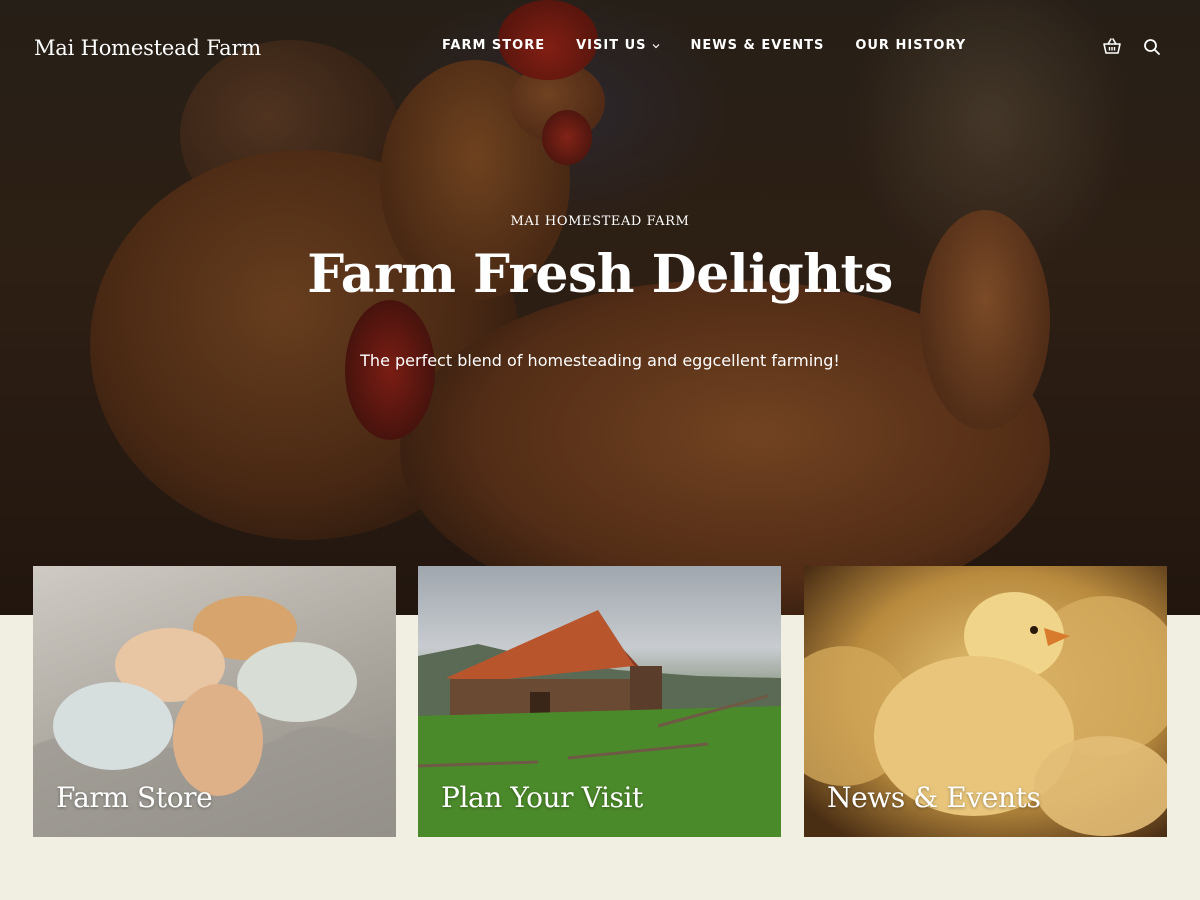  I want to click on nav-our-history-label: OUR HISTORY, so click(911, 45).